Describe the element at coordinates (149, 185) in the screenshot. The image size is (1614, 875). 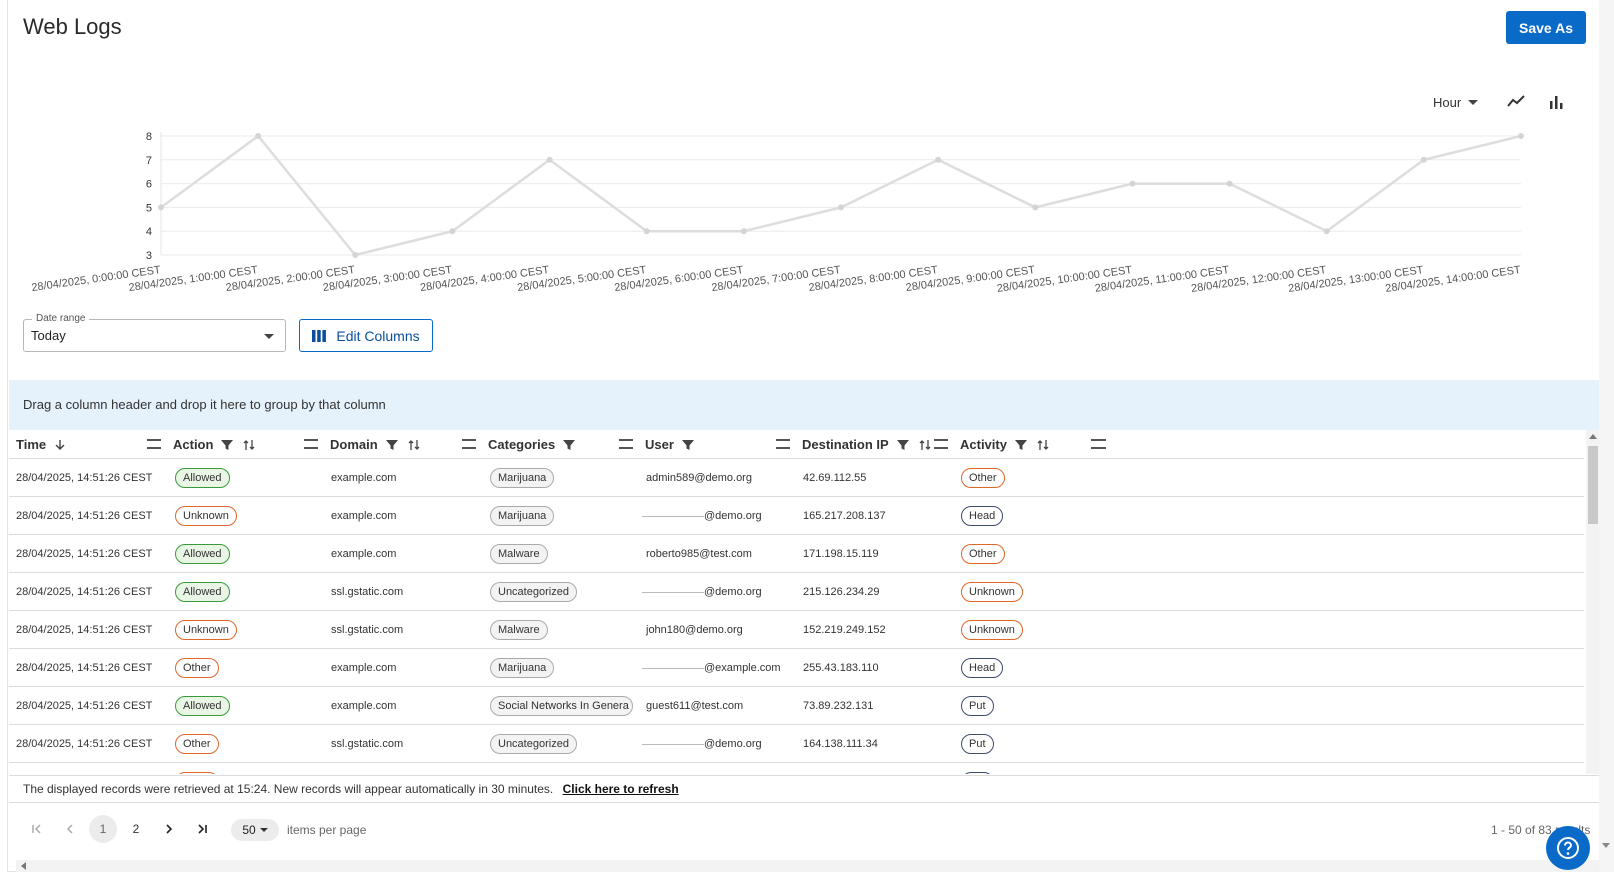
I see `y-tick-label: 6` at that location.